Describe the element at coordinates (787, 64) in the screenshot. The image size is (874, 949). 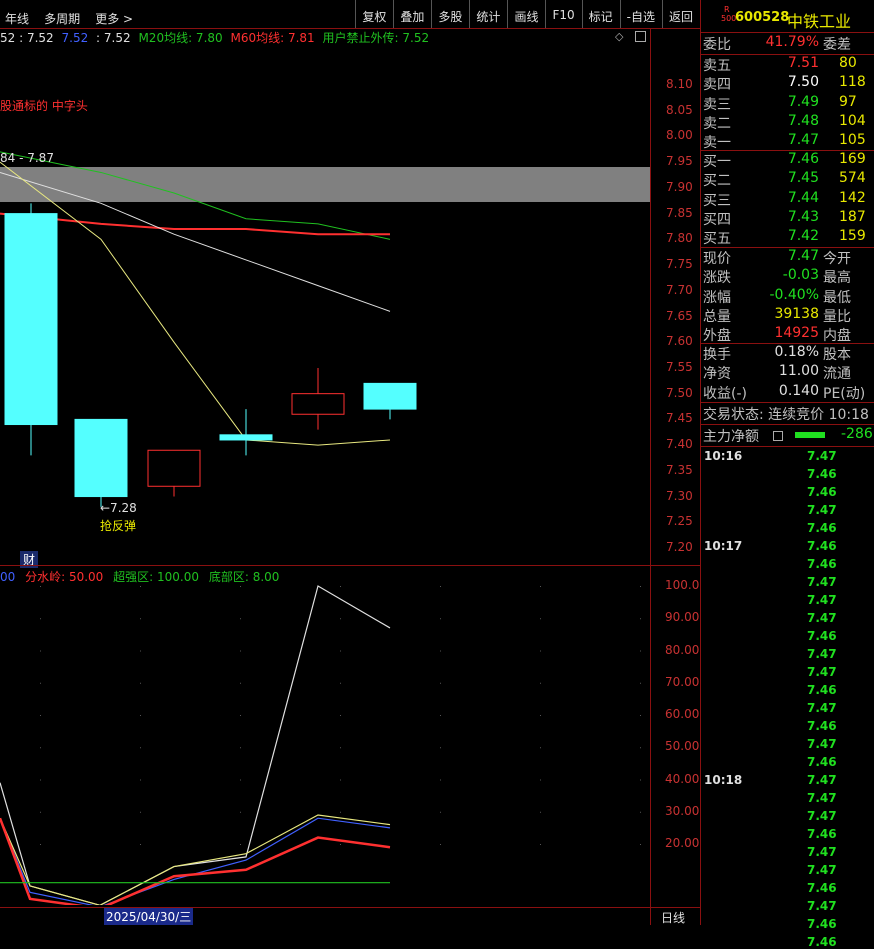
I see `ask-row: 卖五 7.51 80` at that location.